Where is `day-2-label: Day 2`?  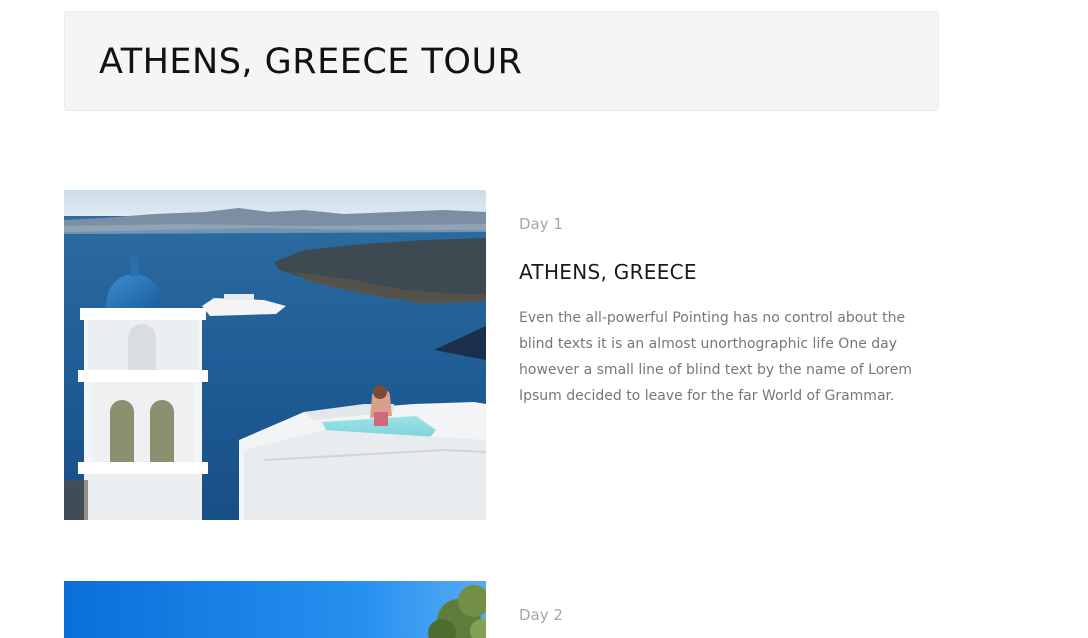
day-2-label: Day 2 is located at coordinates (541, 615).